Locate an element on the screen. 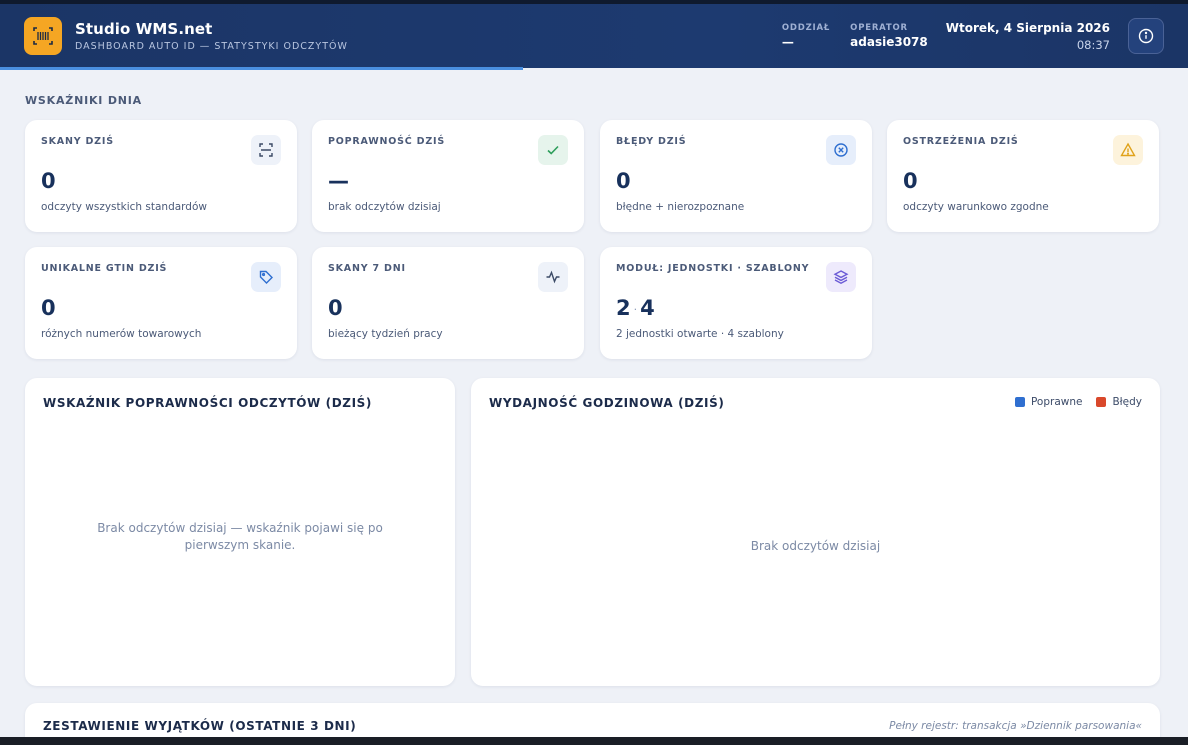 The height and width of the screenshot is (745, 1188). current-date: Wtorek, 4 Sierpnia 2026 is located at coordinates (1027, 27).